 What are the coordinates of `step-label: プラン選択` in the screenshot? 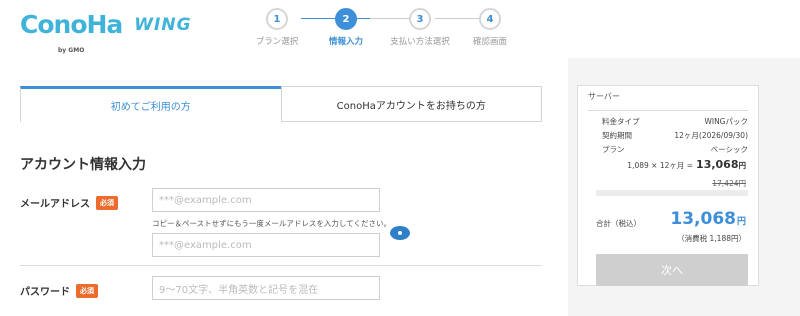 It's located at (277, 42).